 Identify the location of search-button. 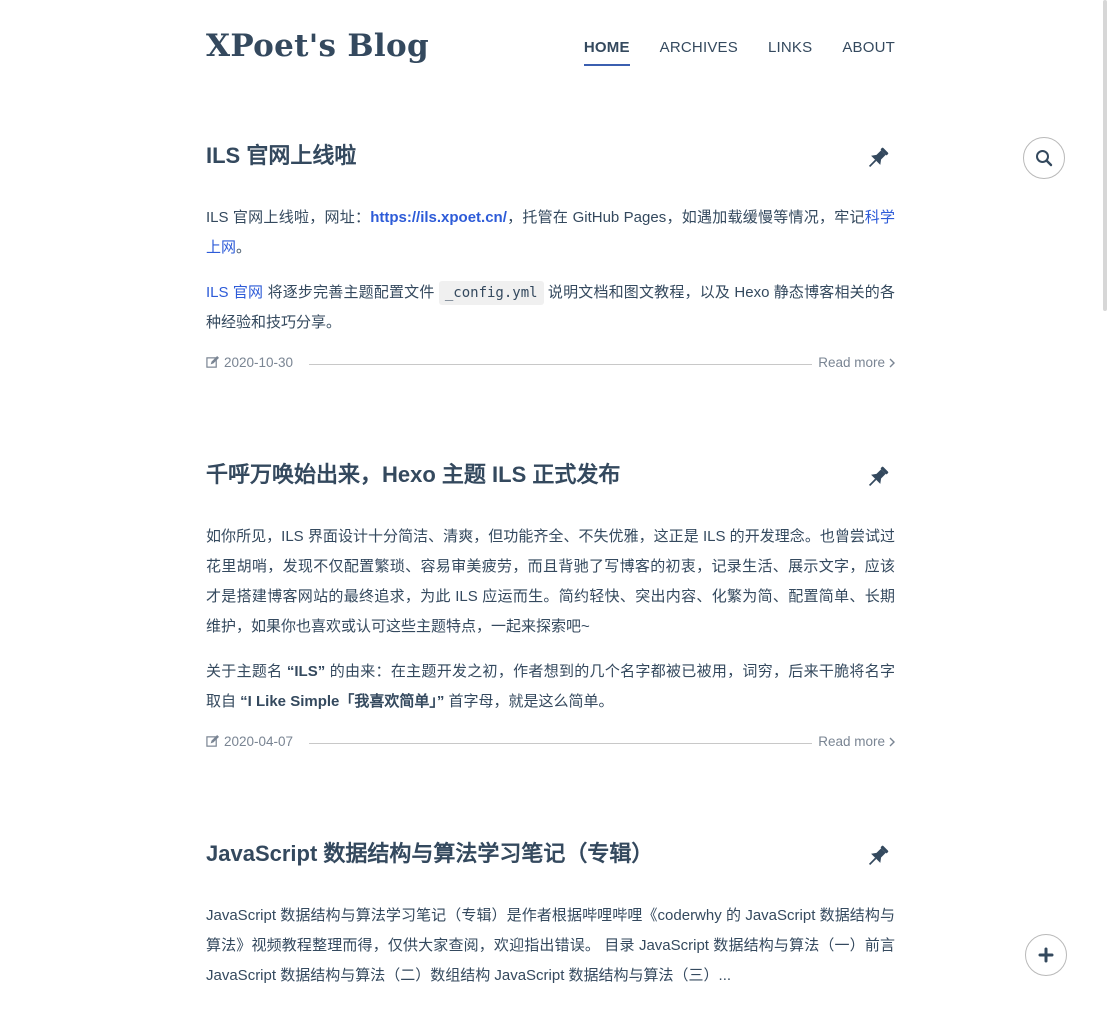
(1044, 158).